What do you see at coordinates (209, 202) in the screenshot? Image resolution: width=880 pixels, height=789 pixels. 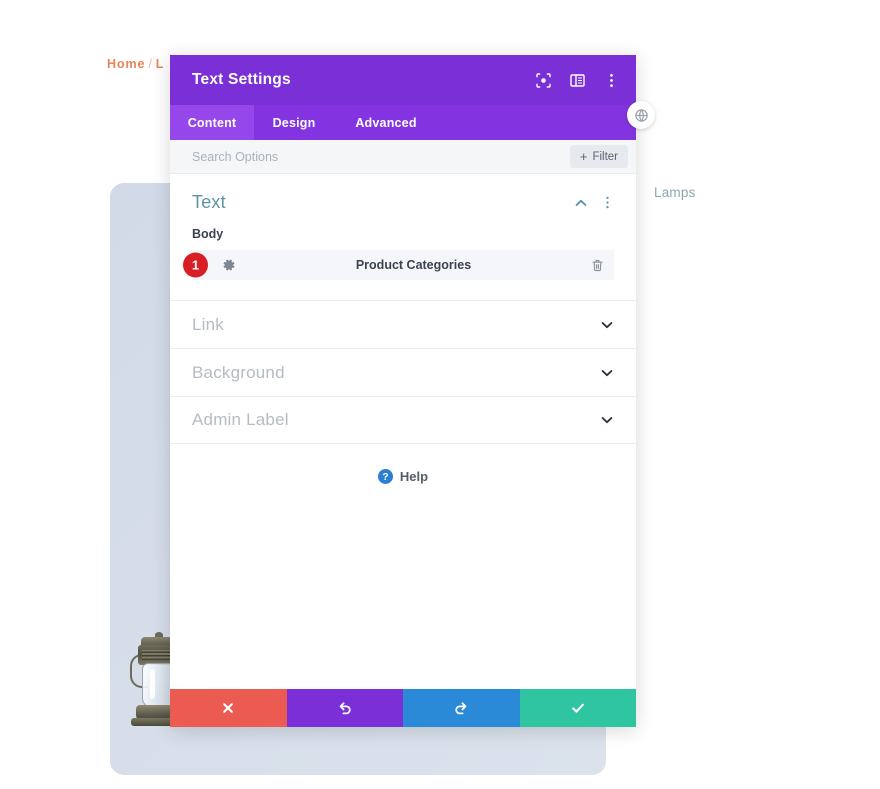 I see `section-title-text: Text` at bounding box center [209, 202].